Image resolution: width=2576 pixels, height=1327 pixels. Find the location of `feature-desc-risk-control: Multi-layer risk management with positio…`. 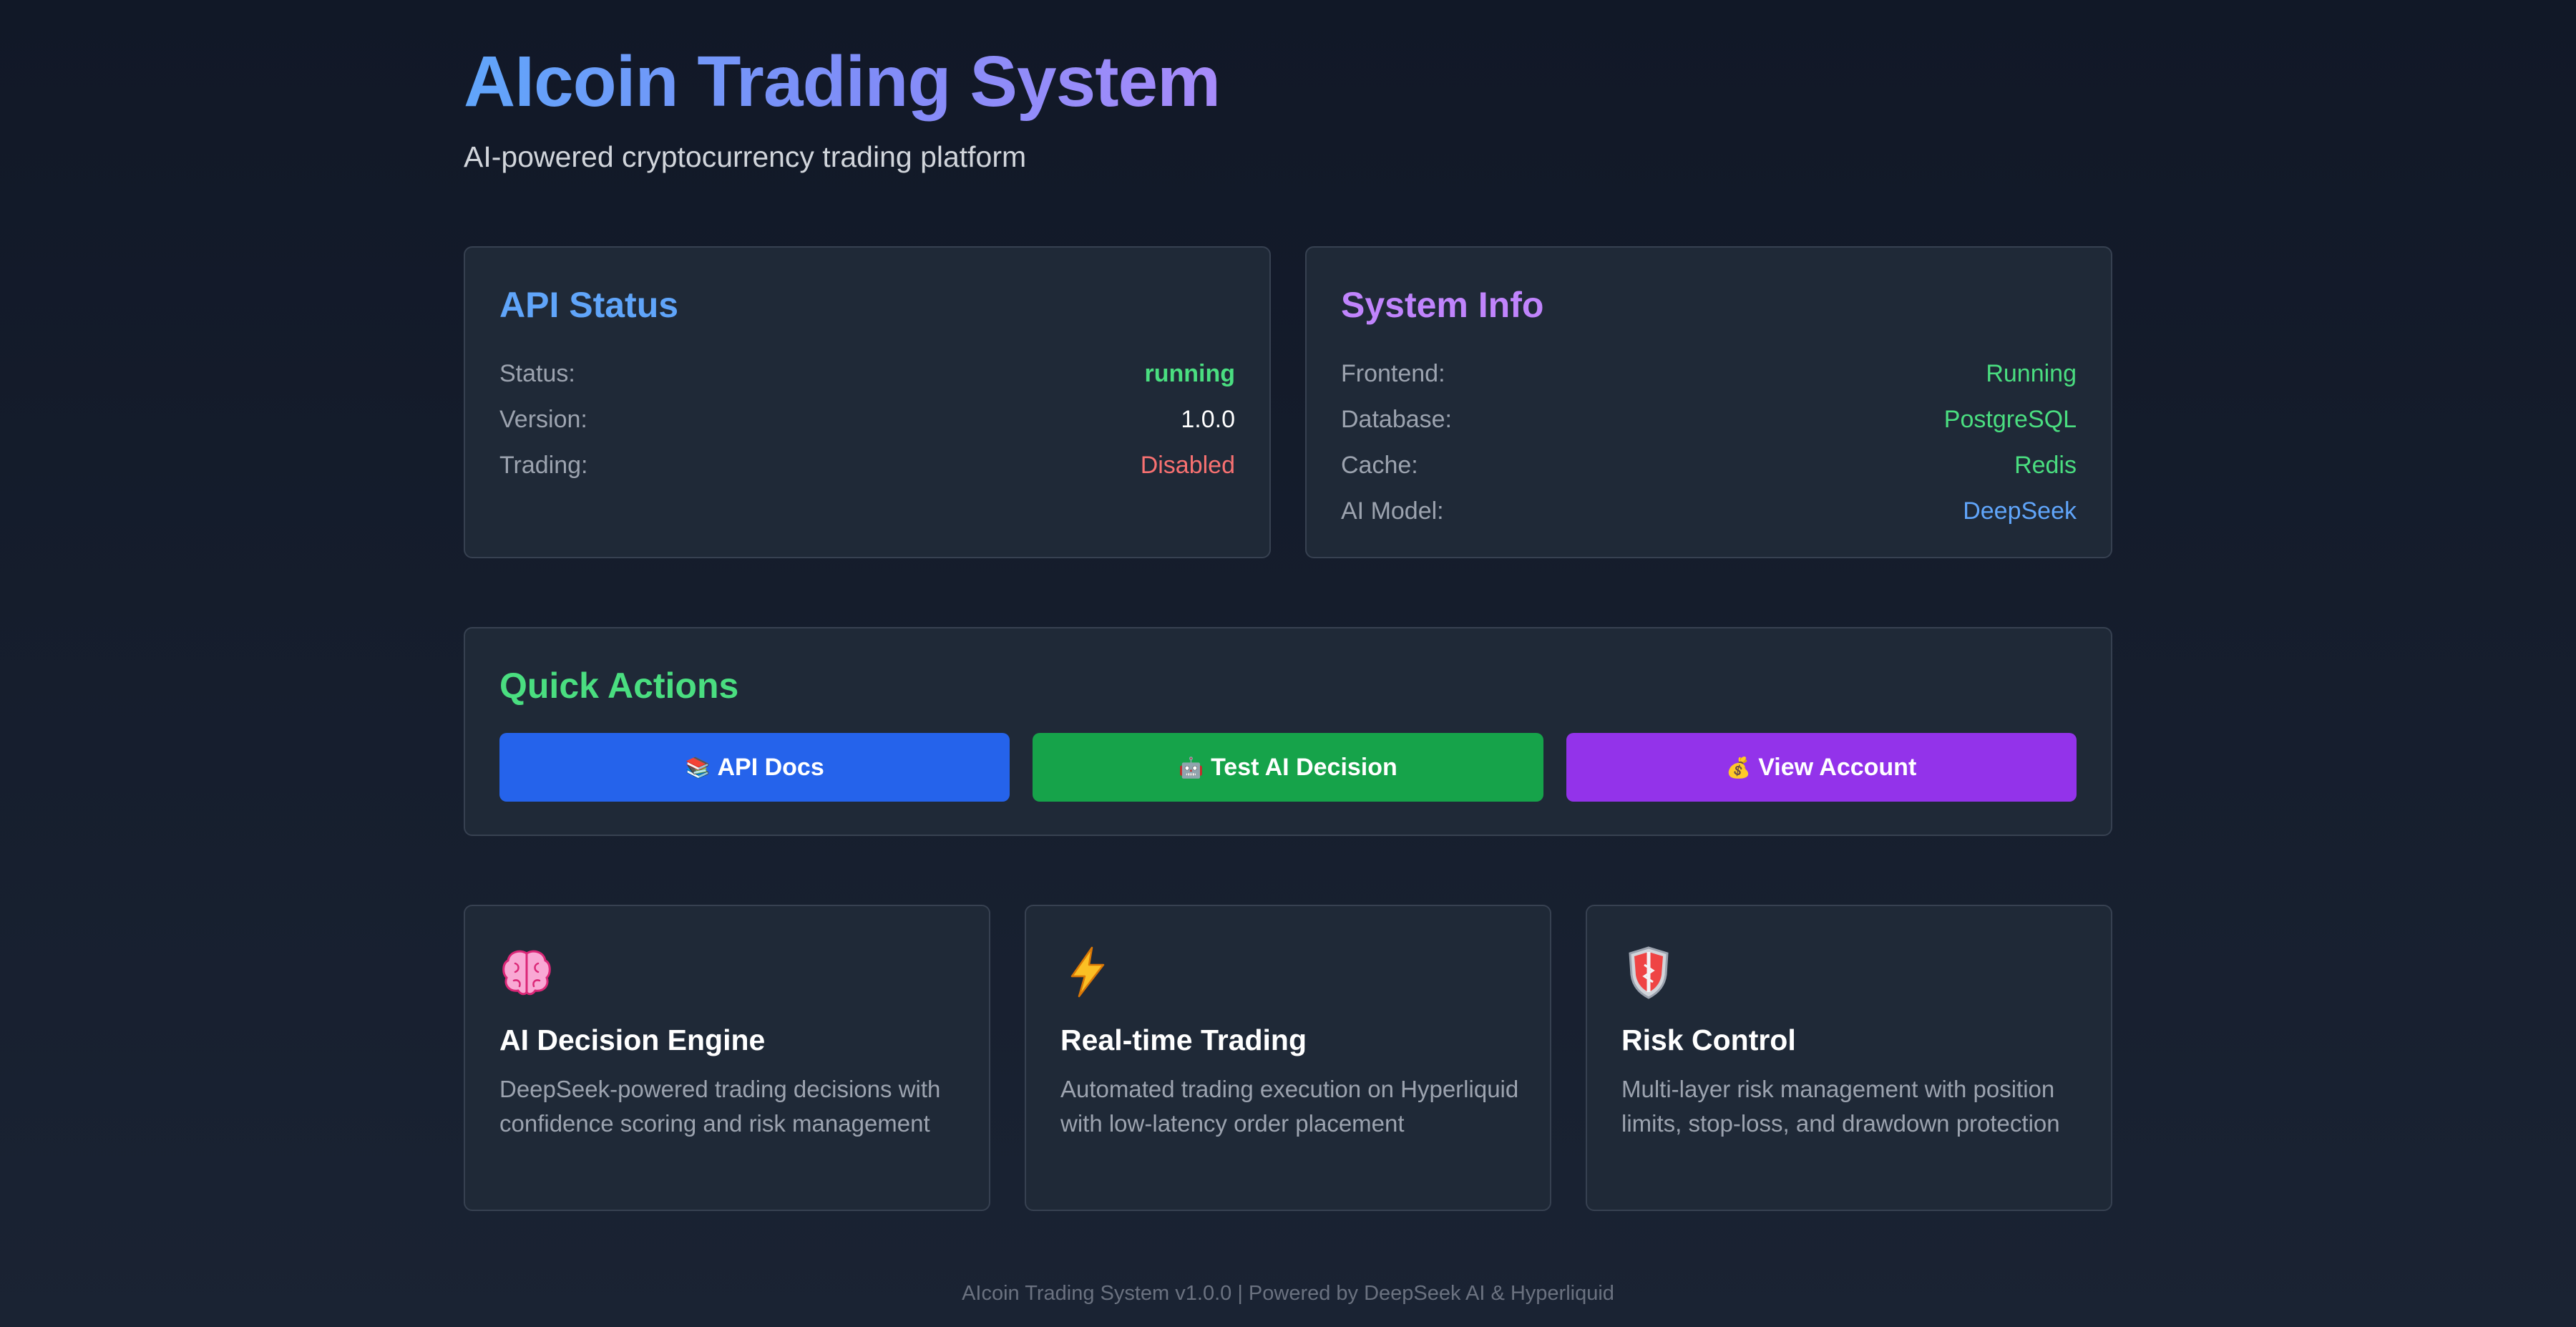

feature-desc-risk-control: Multi-layer risk management with positio… is located at coordinates (1840, 1106).